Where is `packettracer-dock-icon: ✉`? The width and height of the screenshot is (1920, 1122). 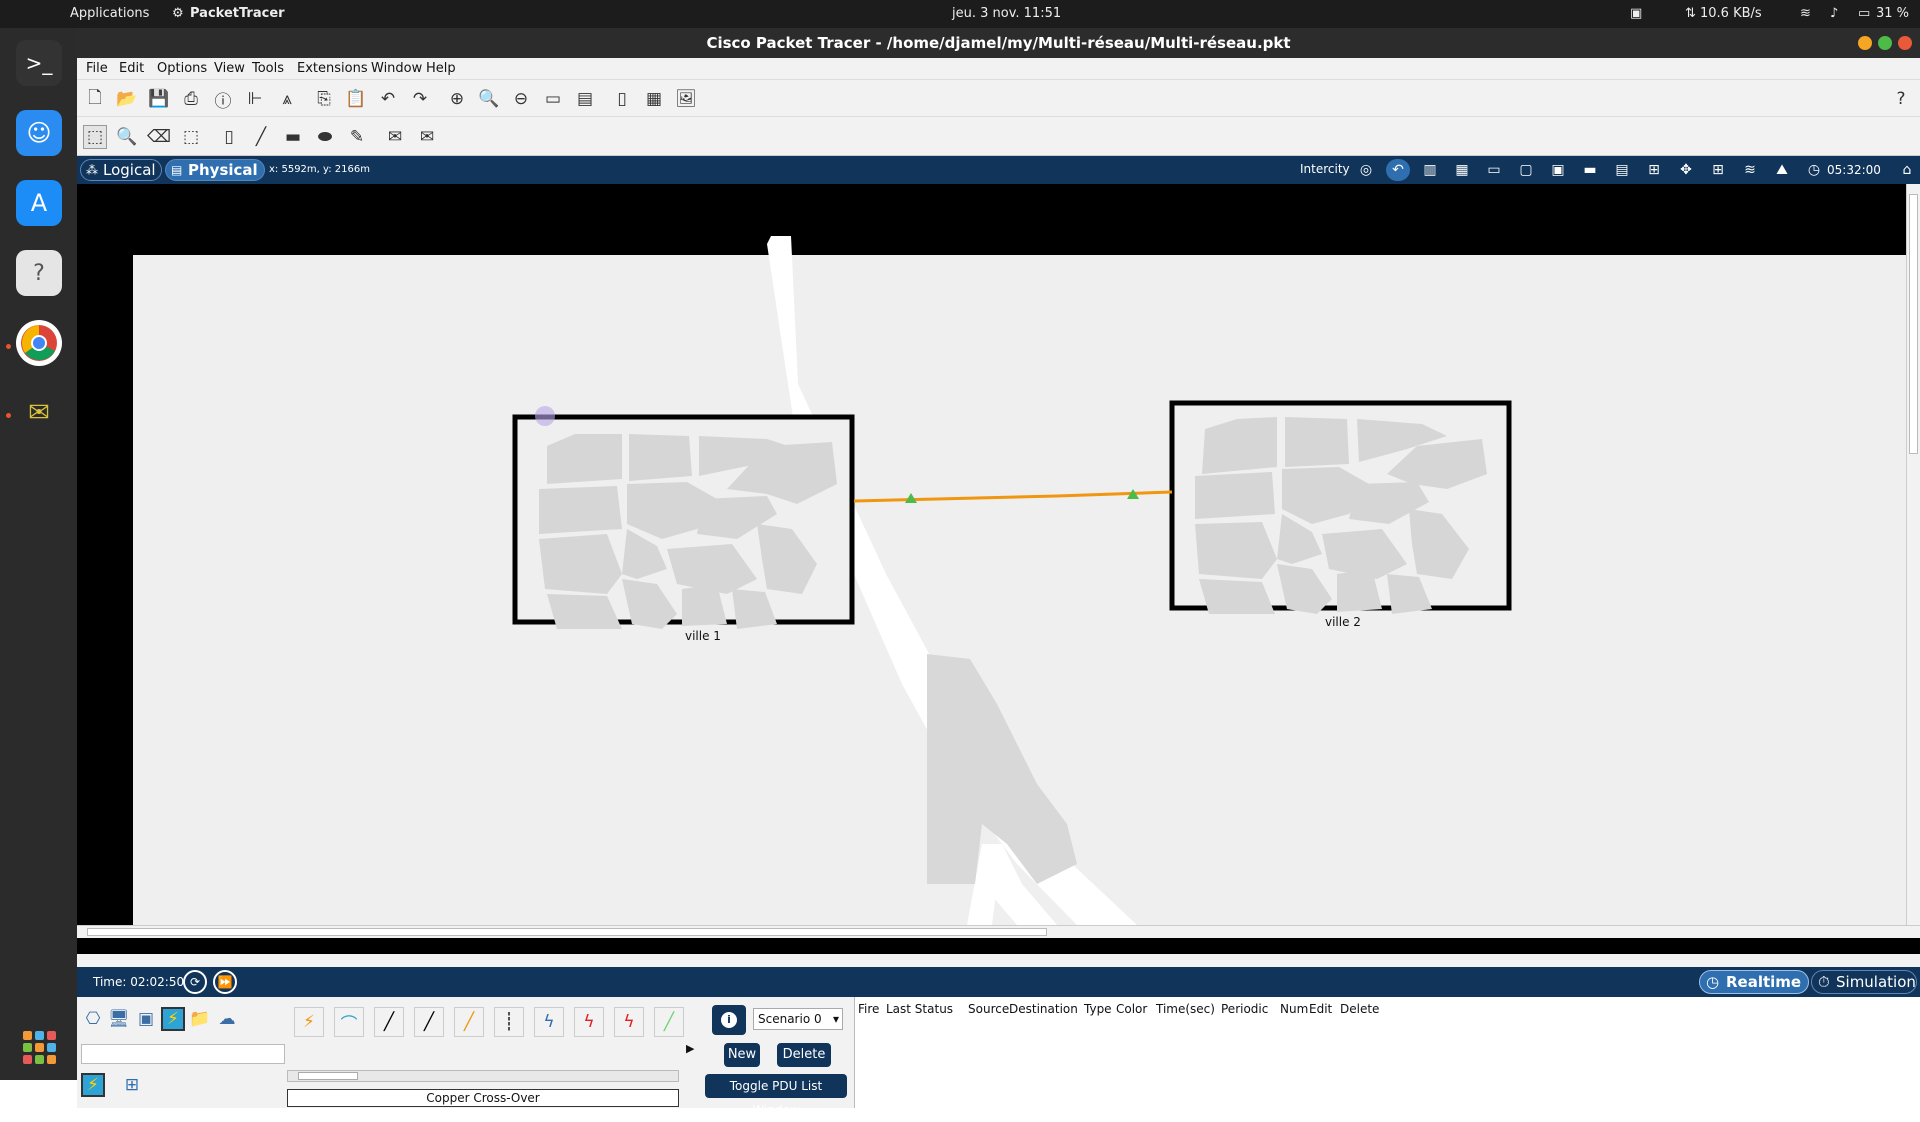
packettracer-dock-icon: ✉ is located at coordinates (39, 413).